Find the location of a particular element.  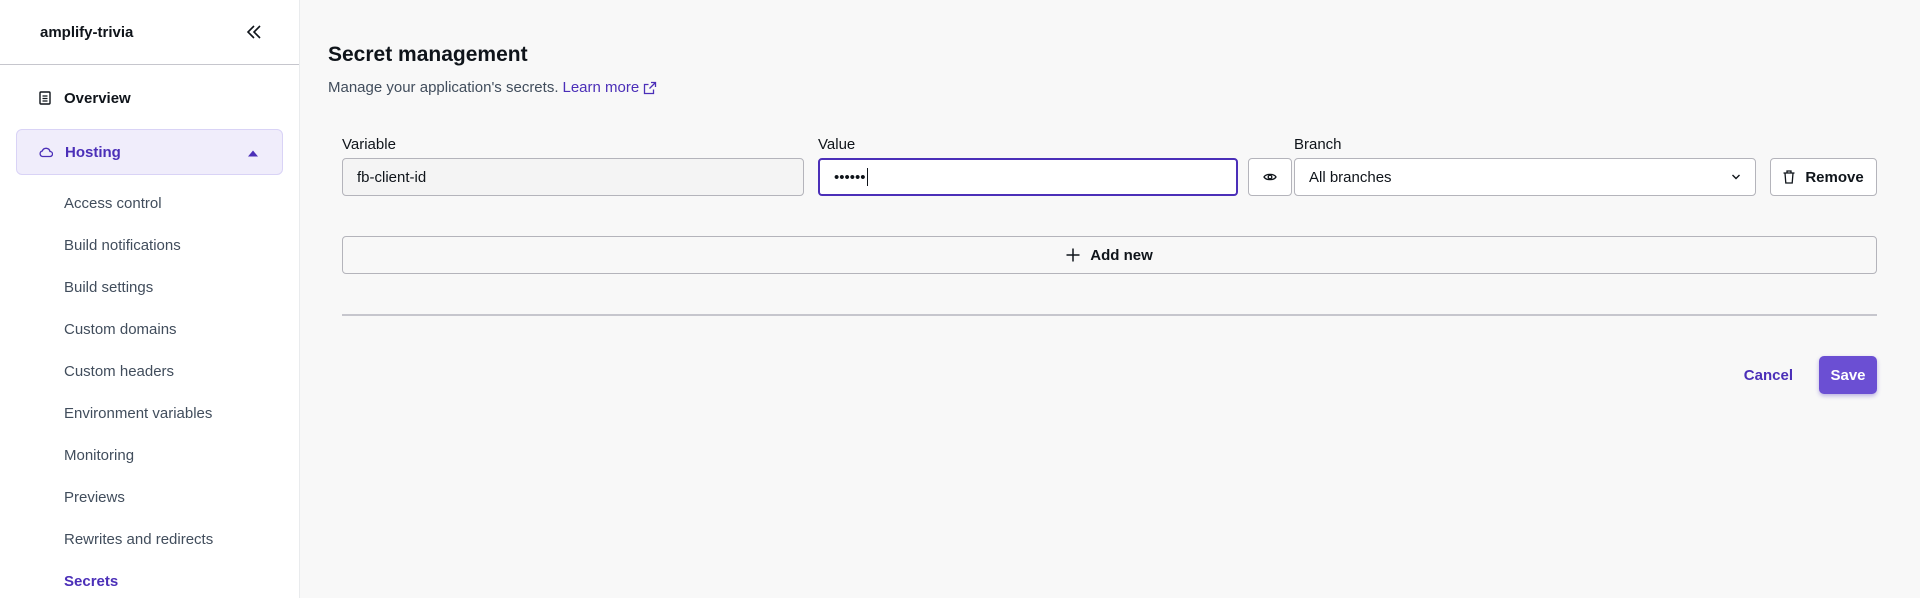

remove-button-label: Remove is located at coordinates (1834, 177).